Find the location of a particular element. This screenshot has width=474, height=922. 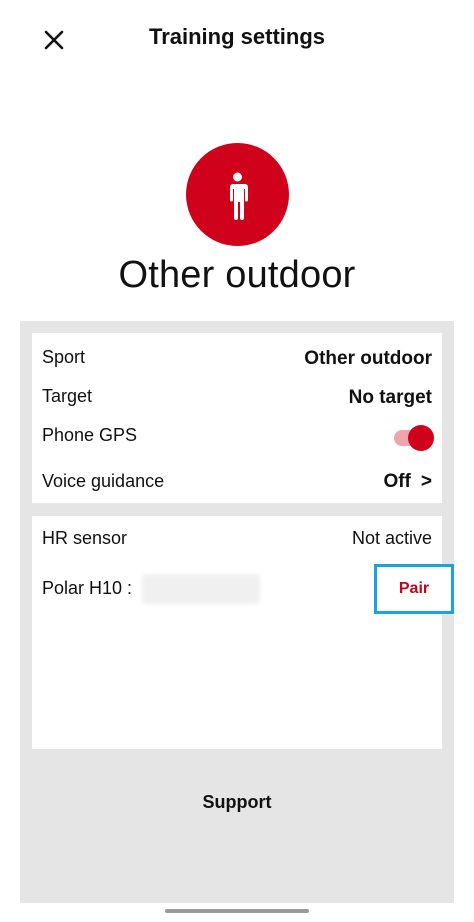

top-bar: Training settings is located at coordinates (237, 40).